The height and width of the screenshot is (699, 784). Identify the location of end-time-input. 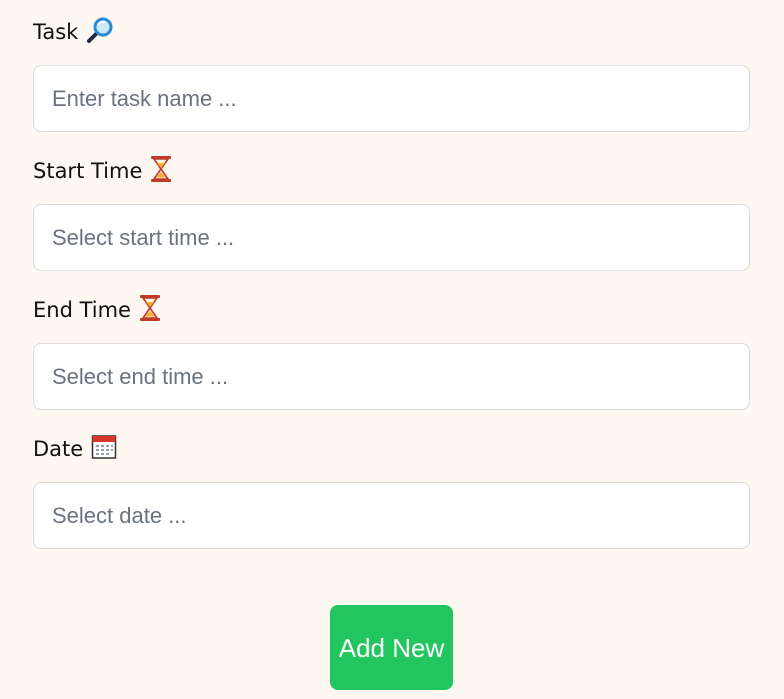
(391, 376).